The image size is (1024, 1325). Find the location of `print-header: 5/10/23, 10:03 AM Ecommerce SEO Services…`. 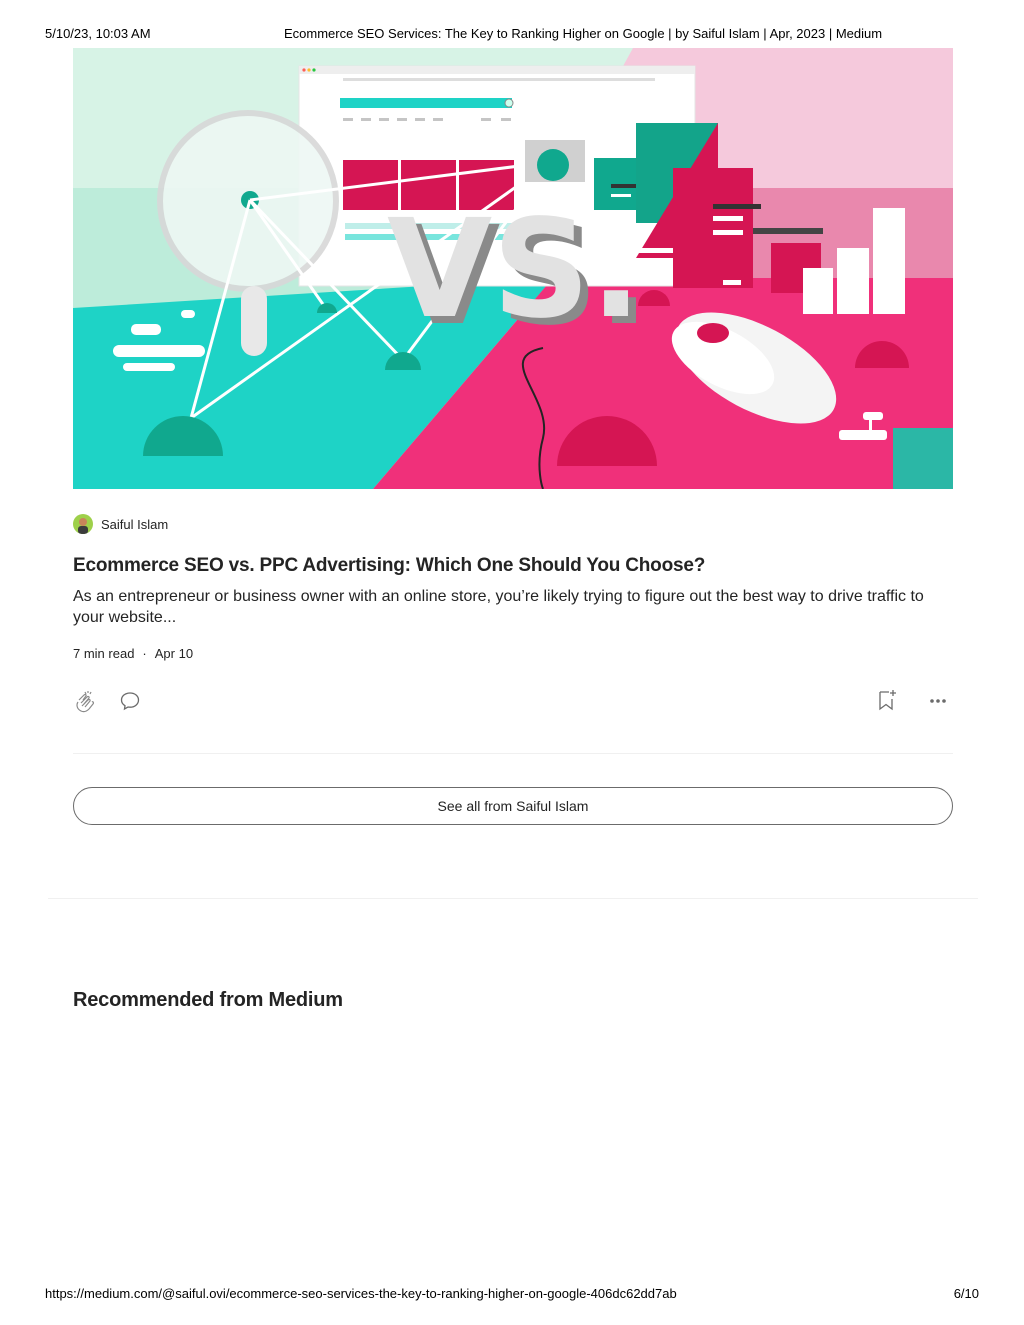

print-header: 5/10/23, 10:03 AM Ecommerce SEO Services… is located at coordinates (512, 33).